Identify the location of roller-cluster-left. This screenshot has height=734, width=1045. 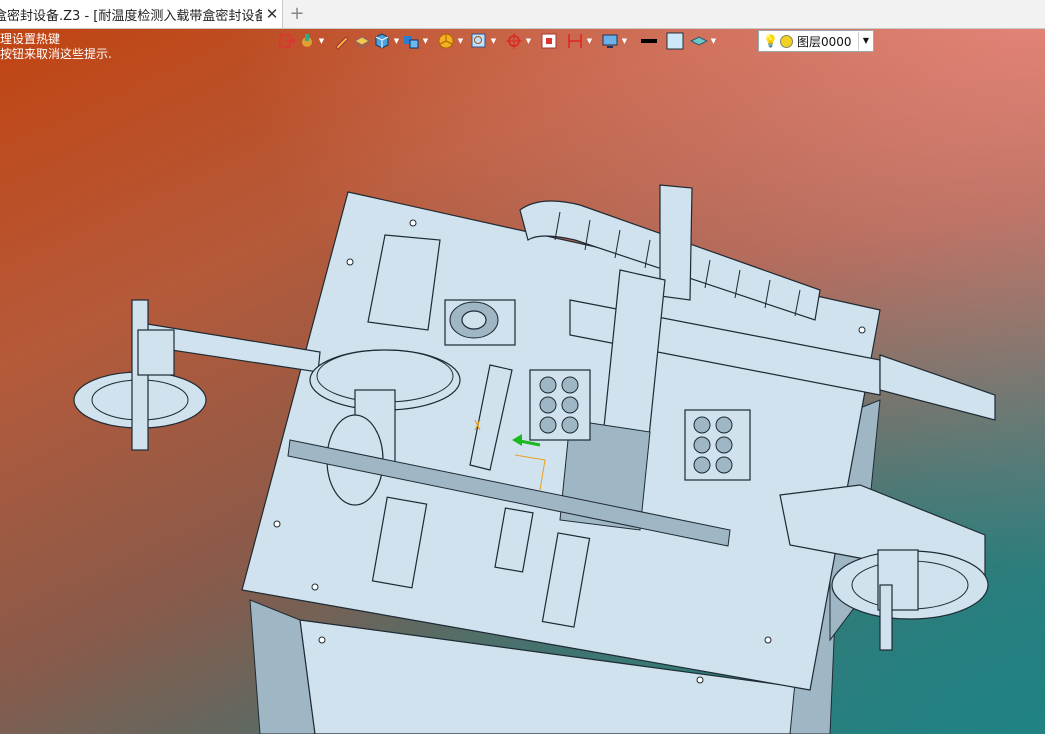
(560, 405).